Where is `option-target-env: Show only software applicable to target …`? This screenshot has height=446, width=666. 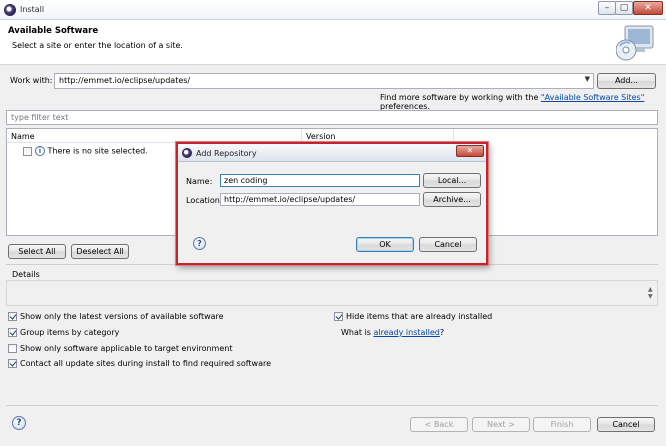 option-target-env: Show only software applicable to target … is located at coordinates (120, 348).